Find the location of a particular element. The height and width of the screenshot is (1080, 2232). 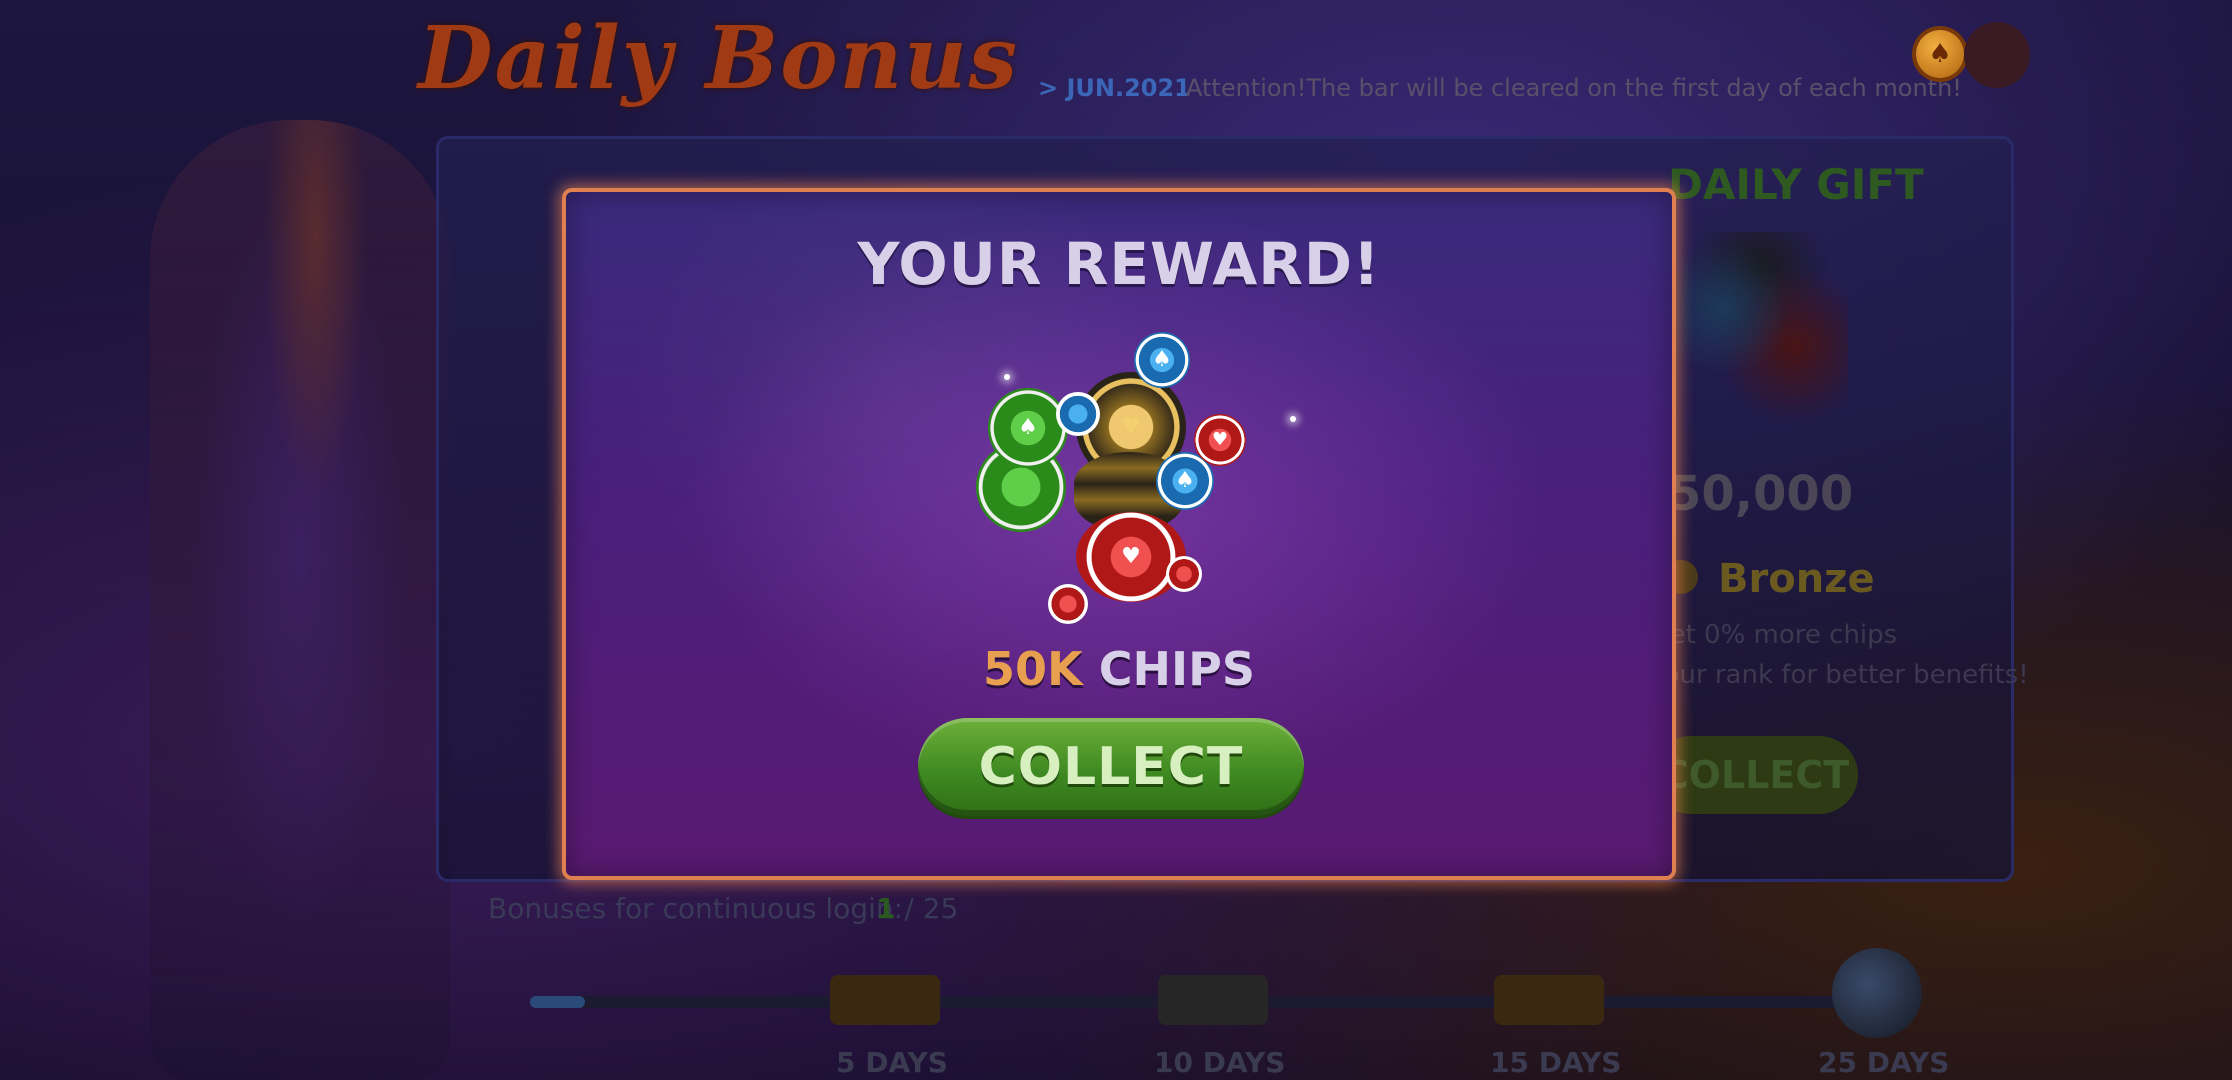

milestone-label: 25 DAYS is located at coordinates (1884, 1062).